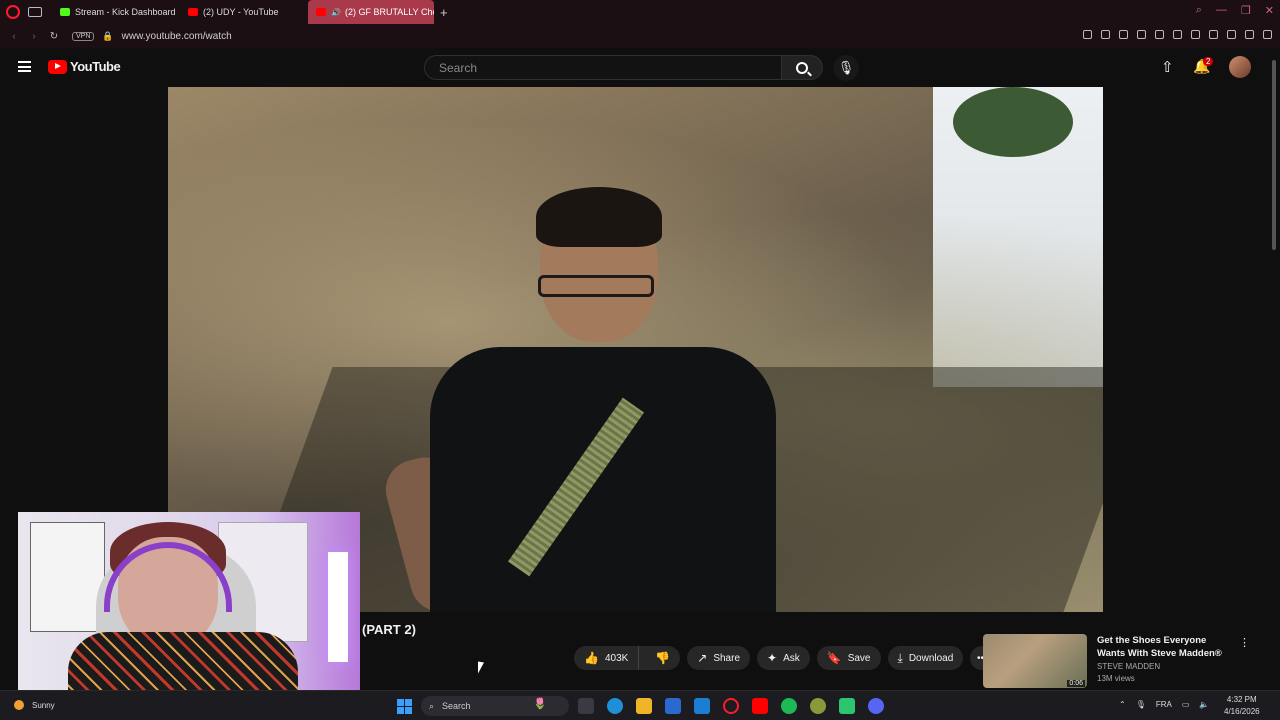  Describe the element at coordinates (1244, 642) in the screenshot. I see `kebab-menu-icon: ⋮` at that location.